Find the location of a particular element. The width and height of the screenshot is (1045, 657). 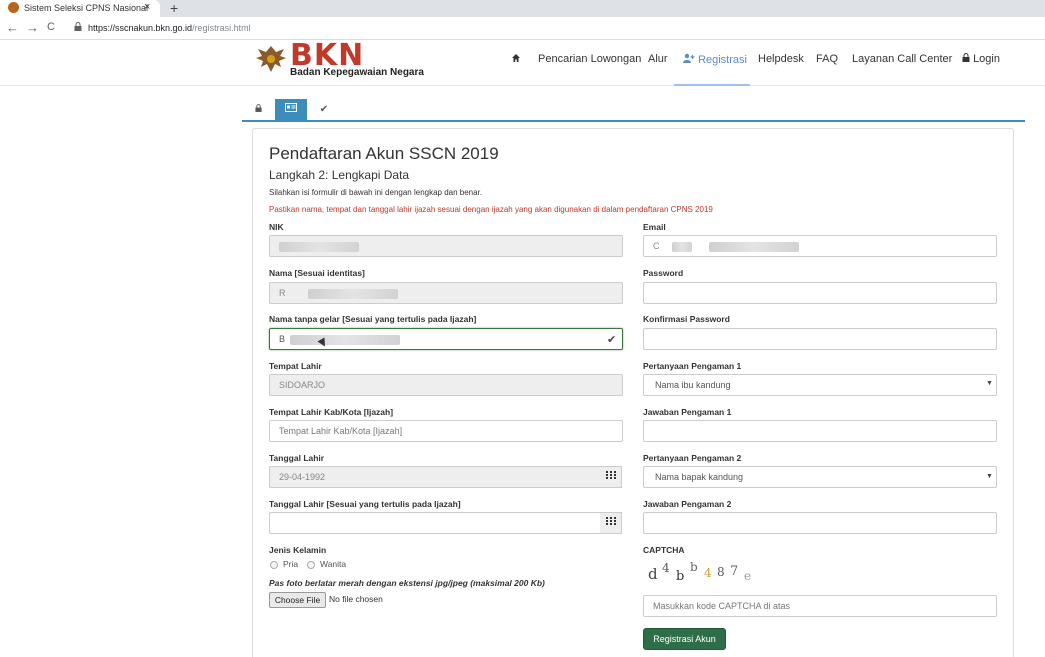

captcha-input: Masukkan kode CAPTCHA di atas is located at coordinates (820, 606).